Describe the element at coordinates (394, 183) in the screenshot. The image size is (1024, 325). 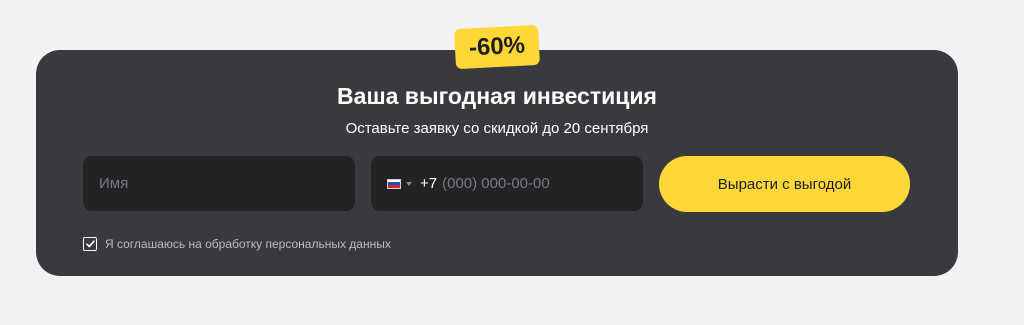
I see `russia-flag-icon` at that location.